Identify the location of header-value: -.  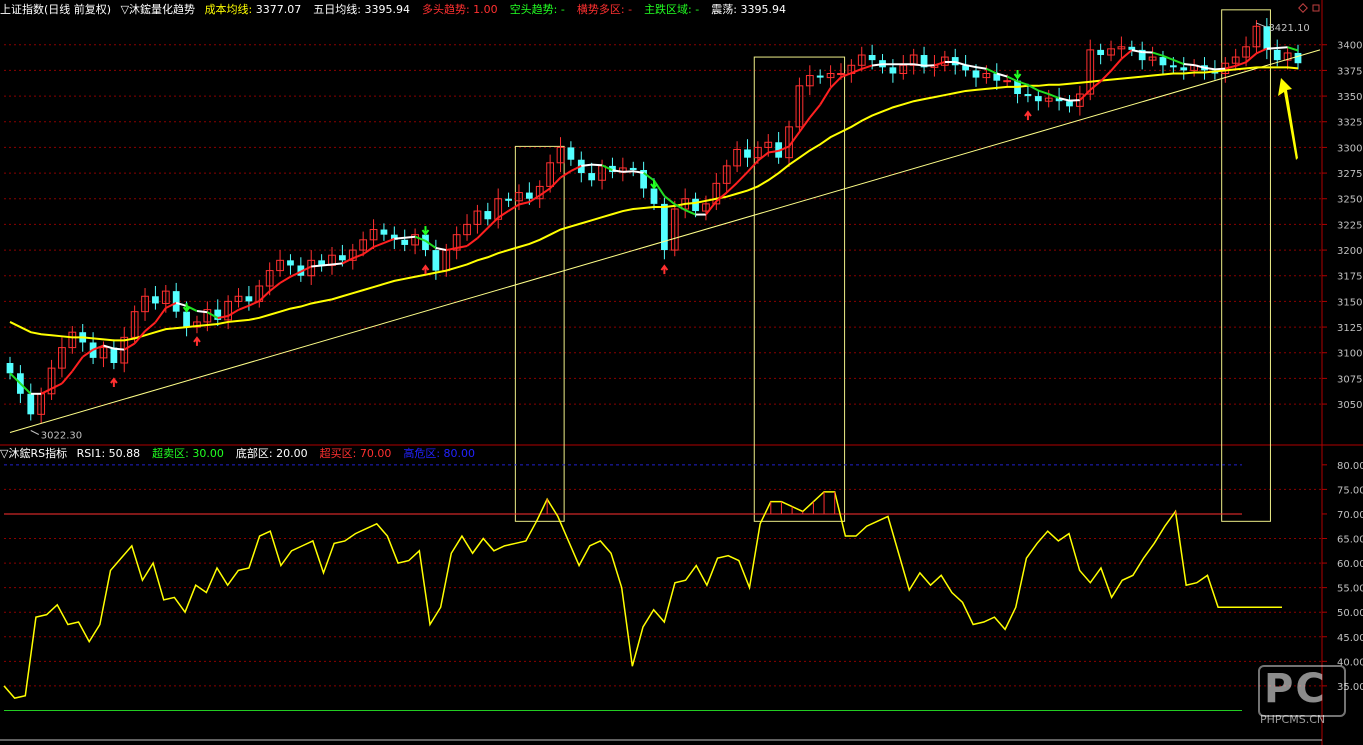
(695, 9).